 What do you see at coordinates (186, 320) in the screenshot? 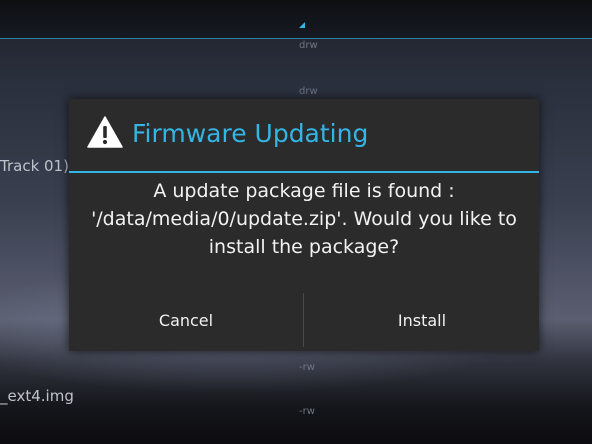
I see `cancel-button: Cancel` at bounding box center [186, 320].